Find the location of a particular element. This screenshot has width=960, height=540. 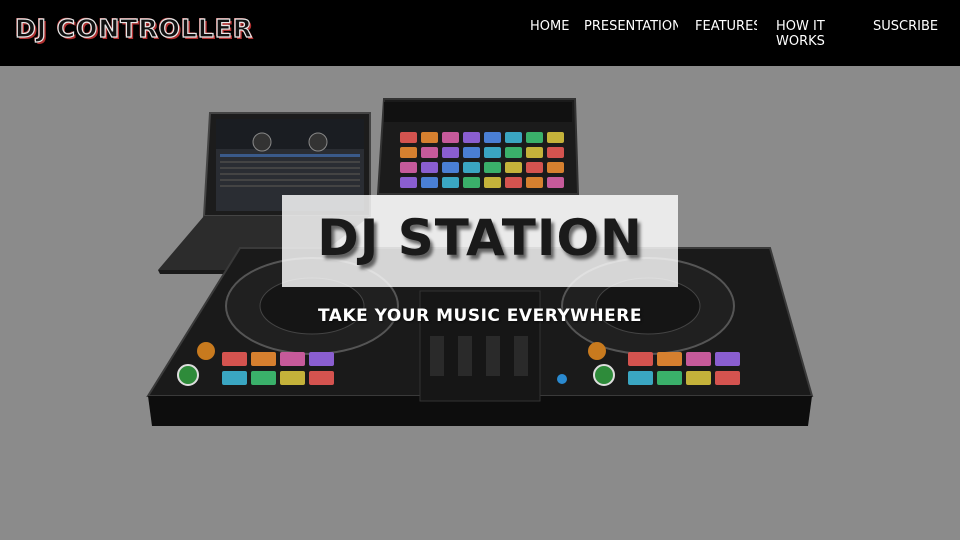

hero-tagline: TAKE YOUR MUSIC EVERYWHERE is located at coordinates (480, 316).